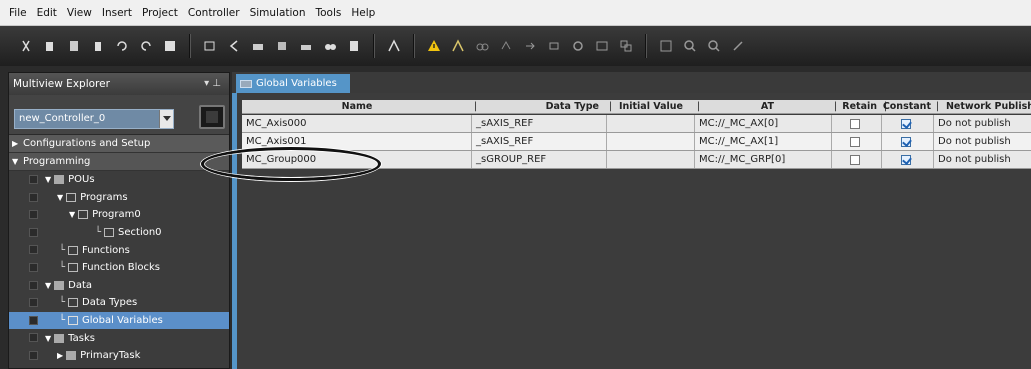 This screenshot has width=1031, height=369. I want to click on save-icon, so click(170, 46).